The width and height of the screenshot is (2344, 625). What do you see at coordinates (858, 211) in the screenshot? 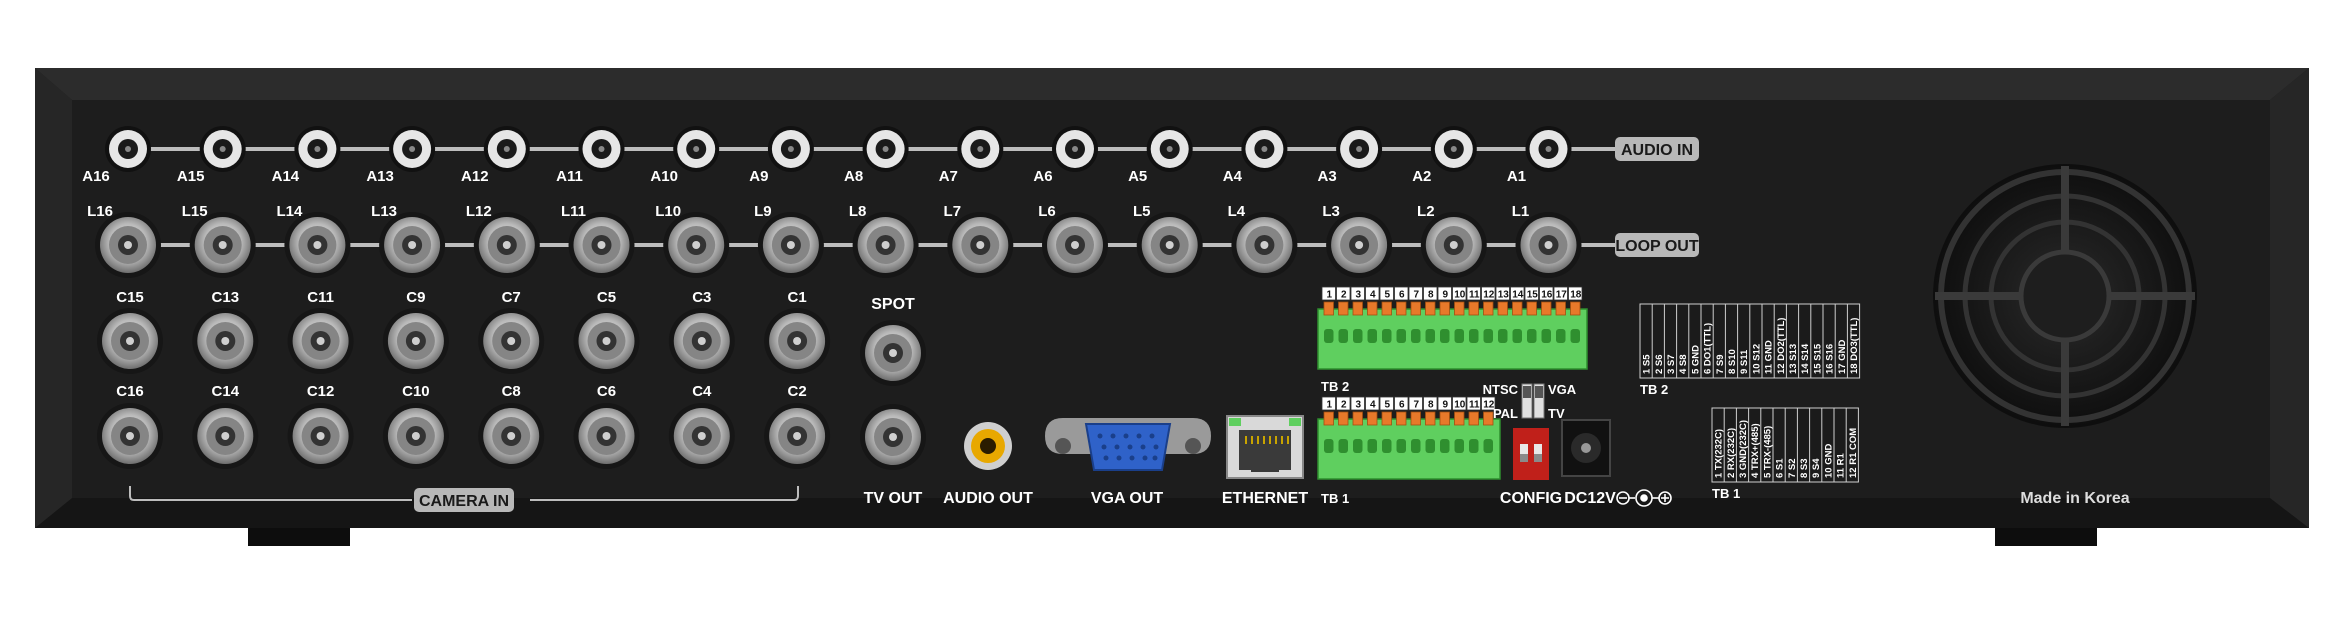
I see `loop-out-label-l8: L8` at bounding box center [858, 211].